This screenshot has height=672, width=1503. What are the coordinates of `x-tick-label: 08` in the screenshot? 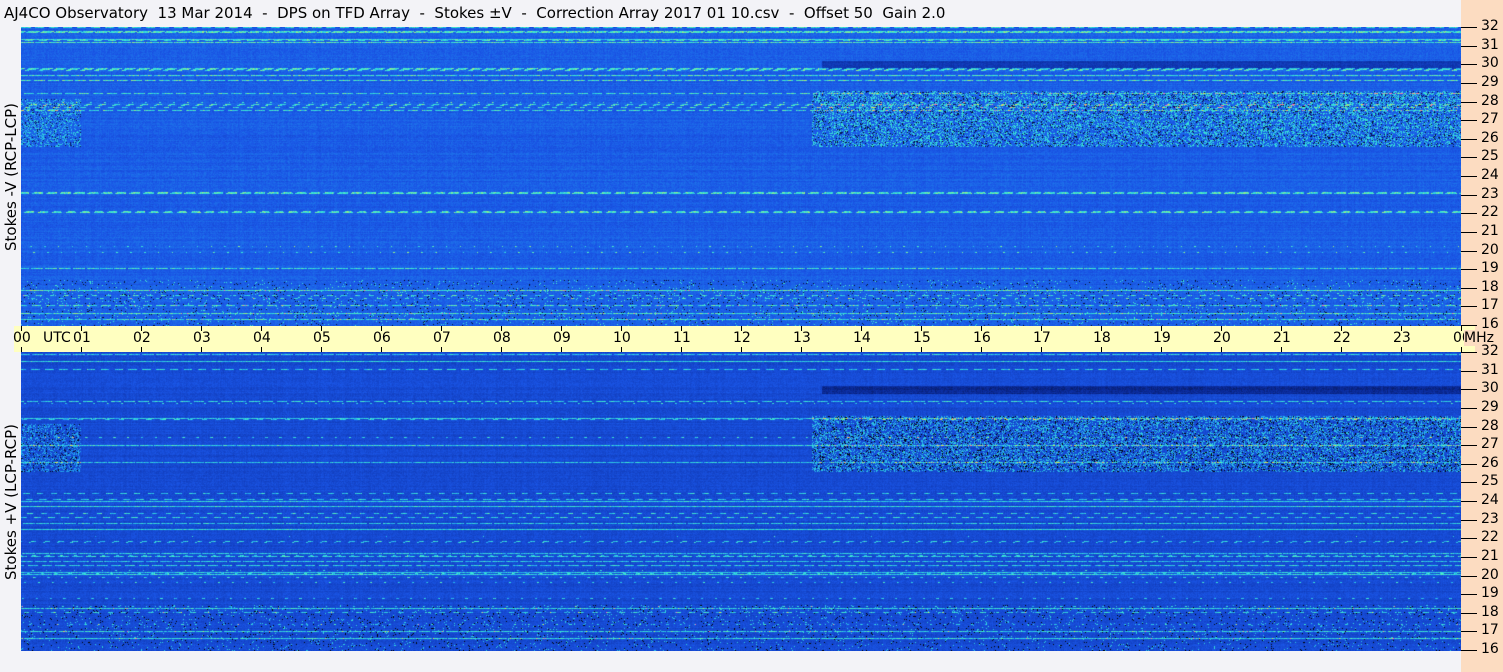 It's located at (502, 338).